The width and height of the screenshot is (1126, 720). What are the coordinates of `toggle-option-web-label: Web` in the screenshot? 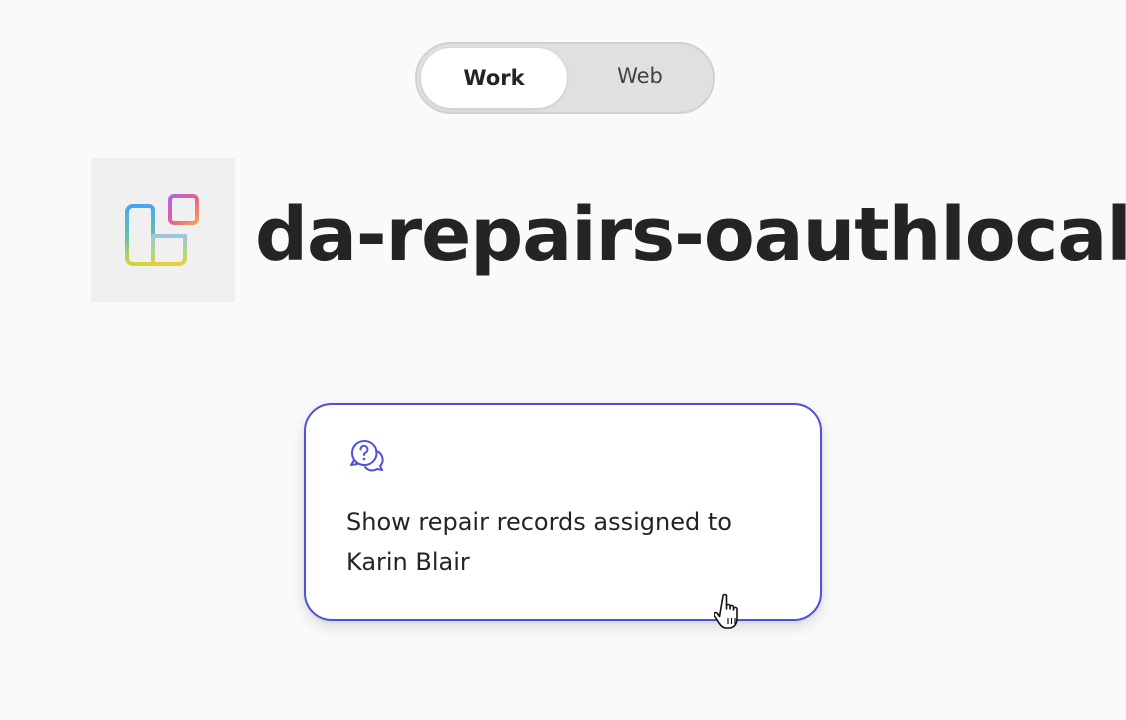 It's located at (640, 76).